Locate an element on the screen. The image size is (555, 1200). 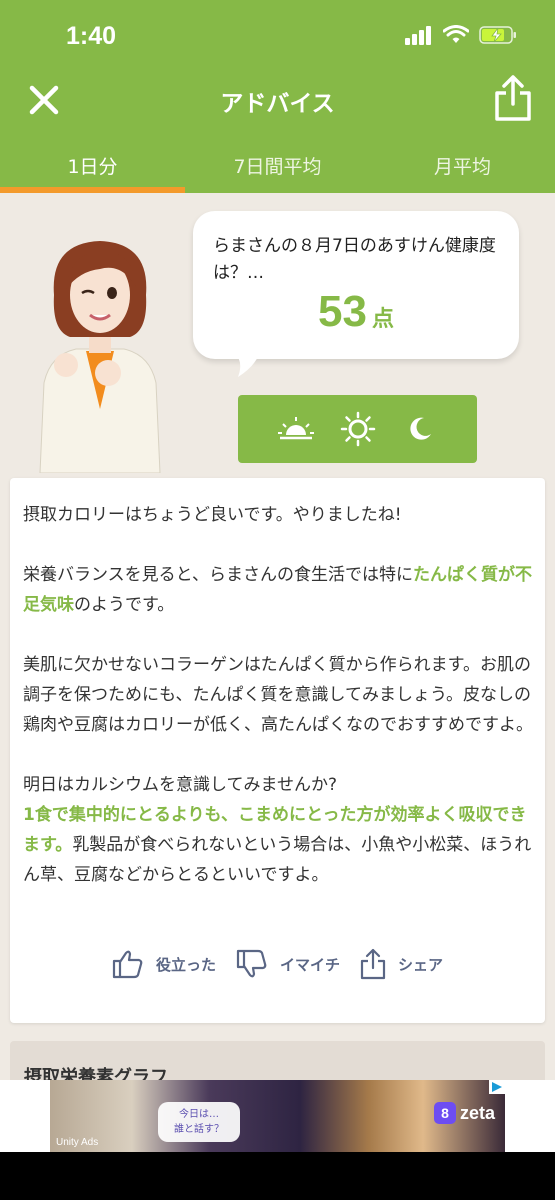
share-label: シェア is located at coordinates (421, 964).